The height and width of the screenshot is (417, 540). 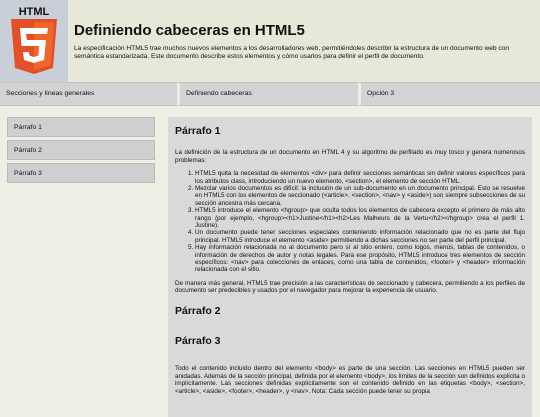 I want to click on nav-item-definiendo-cabeceras: Definiendo cabeceras, so click(x=270, y=94).